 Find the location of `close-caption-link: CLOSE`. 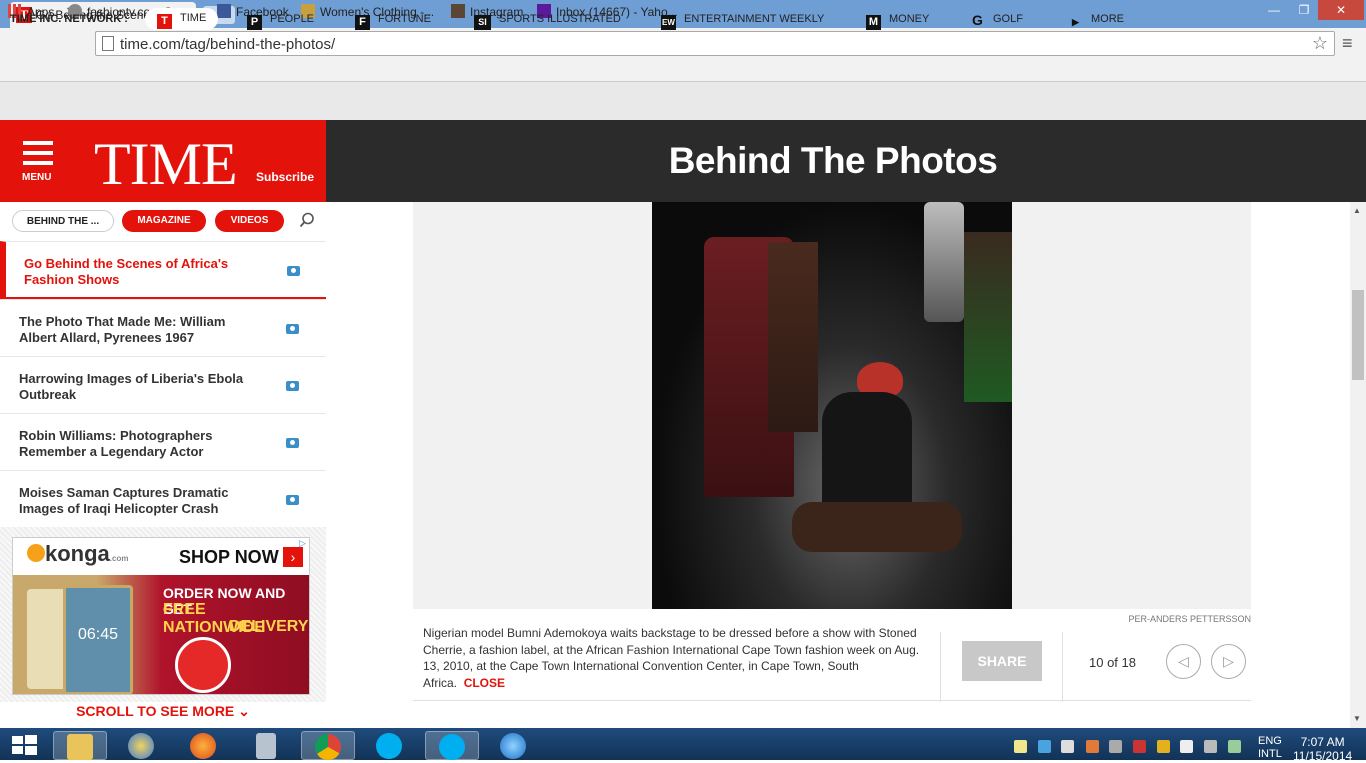

close-caption-link: CLOSE is located at coordinates (484, 683).